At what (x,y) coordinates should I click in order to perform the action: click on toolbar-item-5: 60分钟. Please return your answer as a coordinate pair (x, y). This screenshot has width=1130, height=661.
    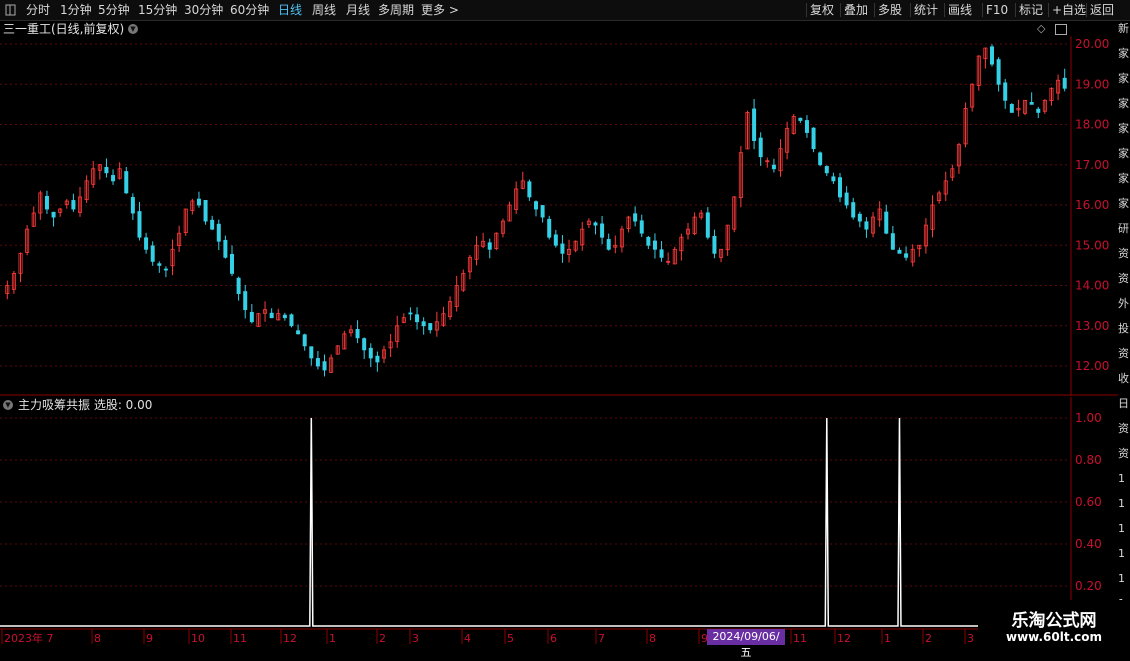
    Looking at the image, I should click on (249, 10).